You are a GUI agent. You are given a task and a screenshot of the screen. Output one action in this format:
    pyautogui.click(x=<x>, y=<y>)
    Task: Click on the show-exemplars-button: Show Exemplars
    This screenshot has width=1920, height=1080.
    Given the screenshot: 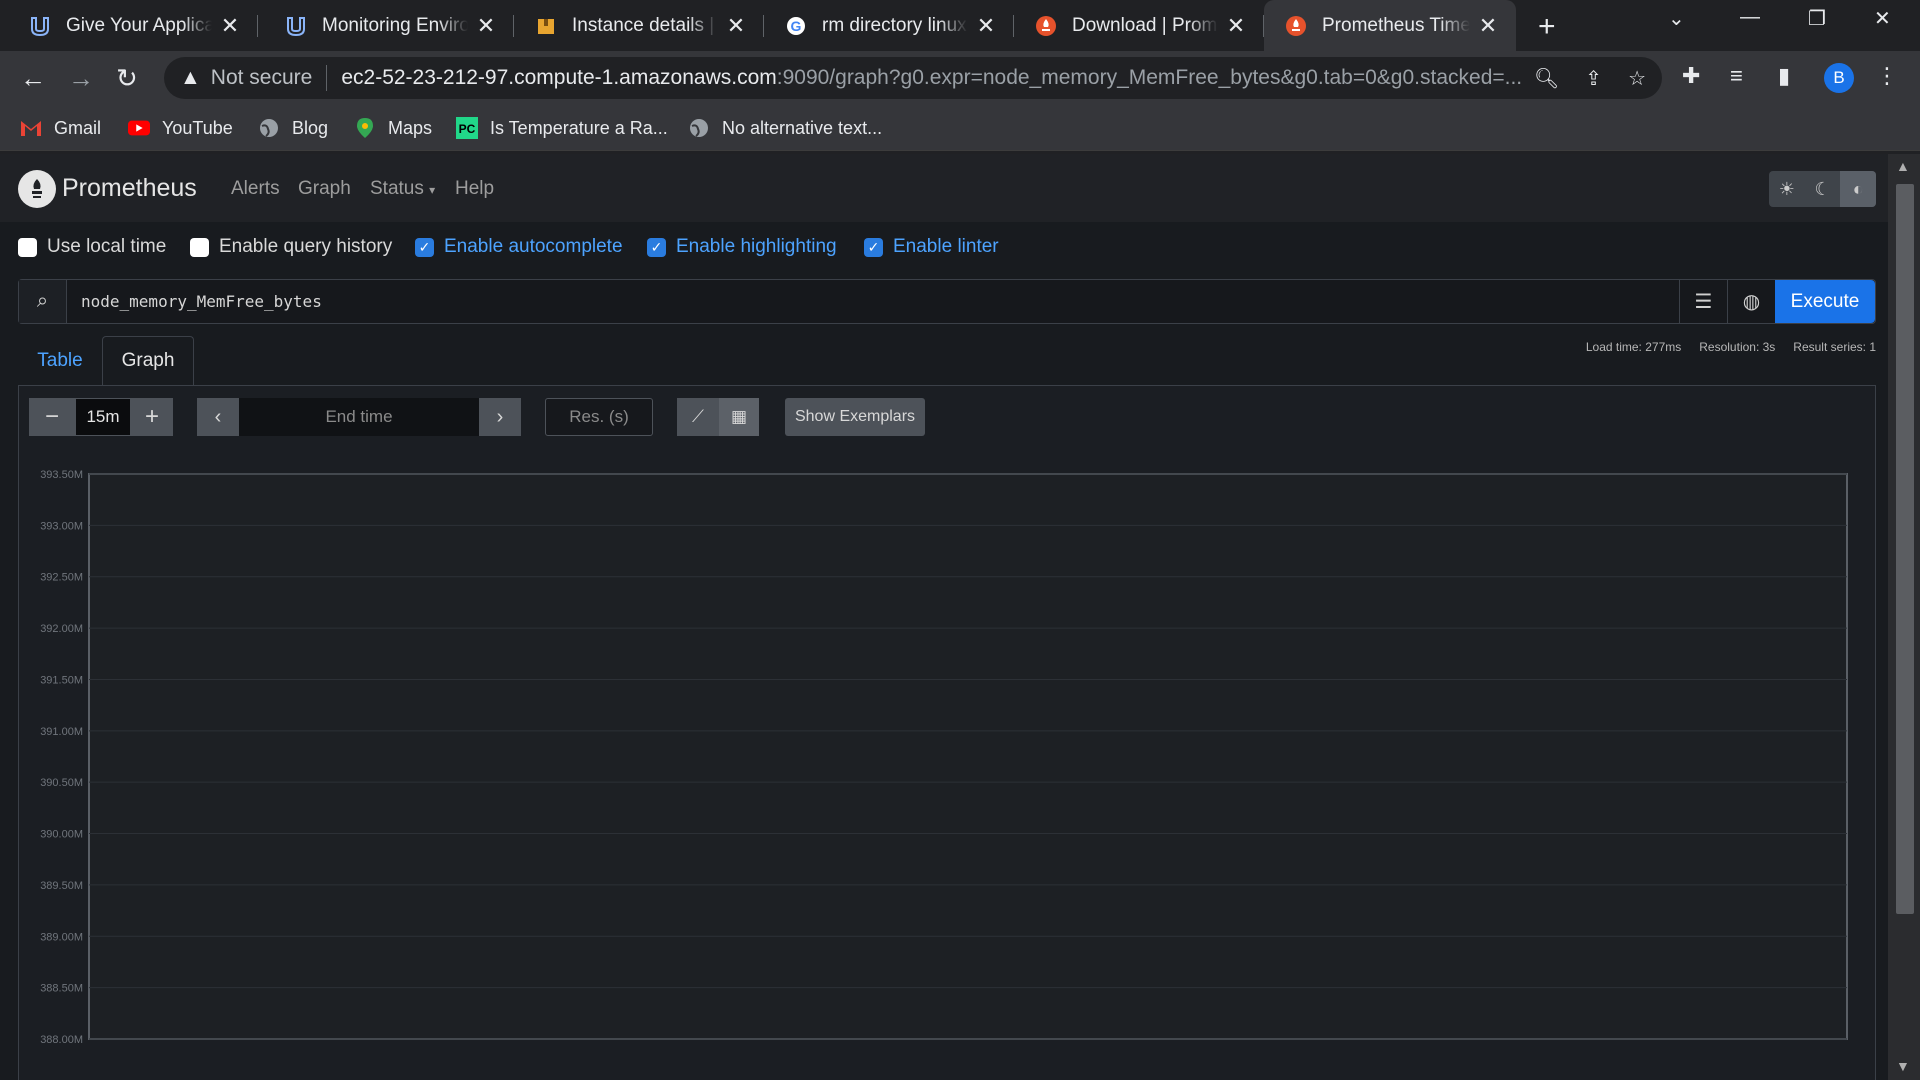 What is the action you would take?
    pyautogui.click(x=855, y=417)
    